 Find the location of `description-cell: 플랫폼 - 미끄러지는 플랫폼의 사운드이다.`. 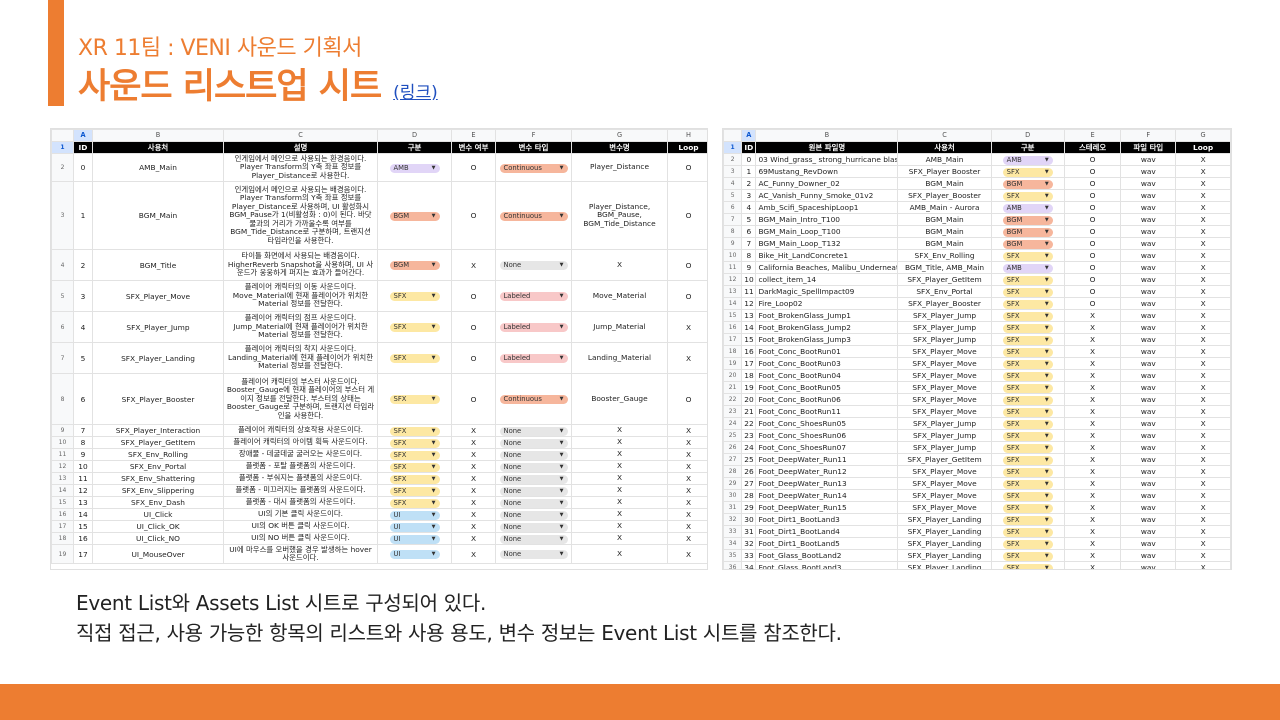

description-cell: 플랫폼 - 미끄러지는 플랫폼의 사운드이다. is located at coordinates (300, 490).